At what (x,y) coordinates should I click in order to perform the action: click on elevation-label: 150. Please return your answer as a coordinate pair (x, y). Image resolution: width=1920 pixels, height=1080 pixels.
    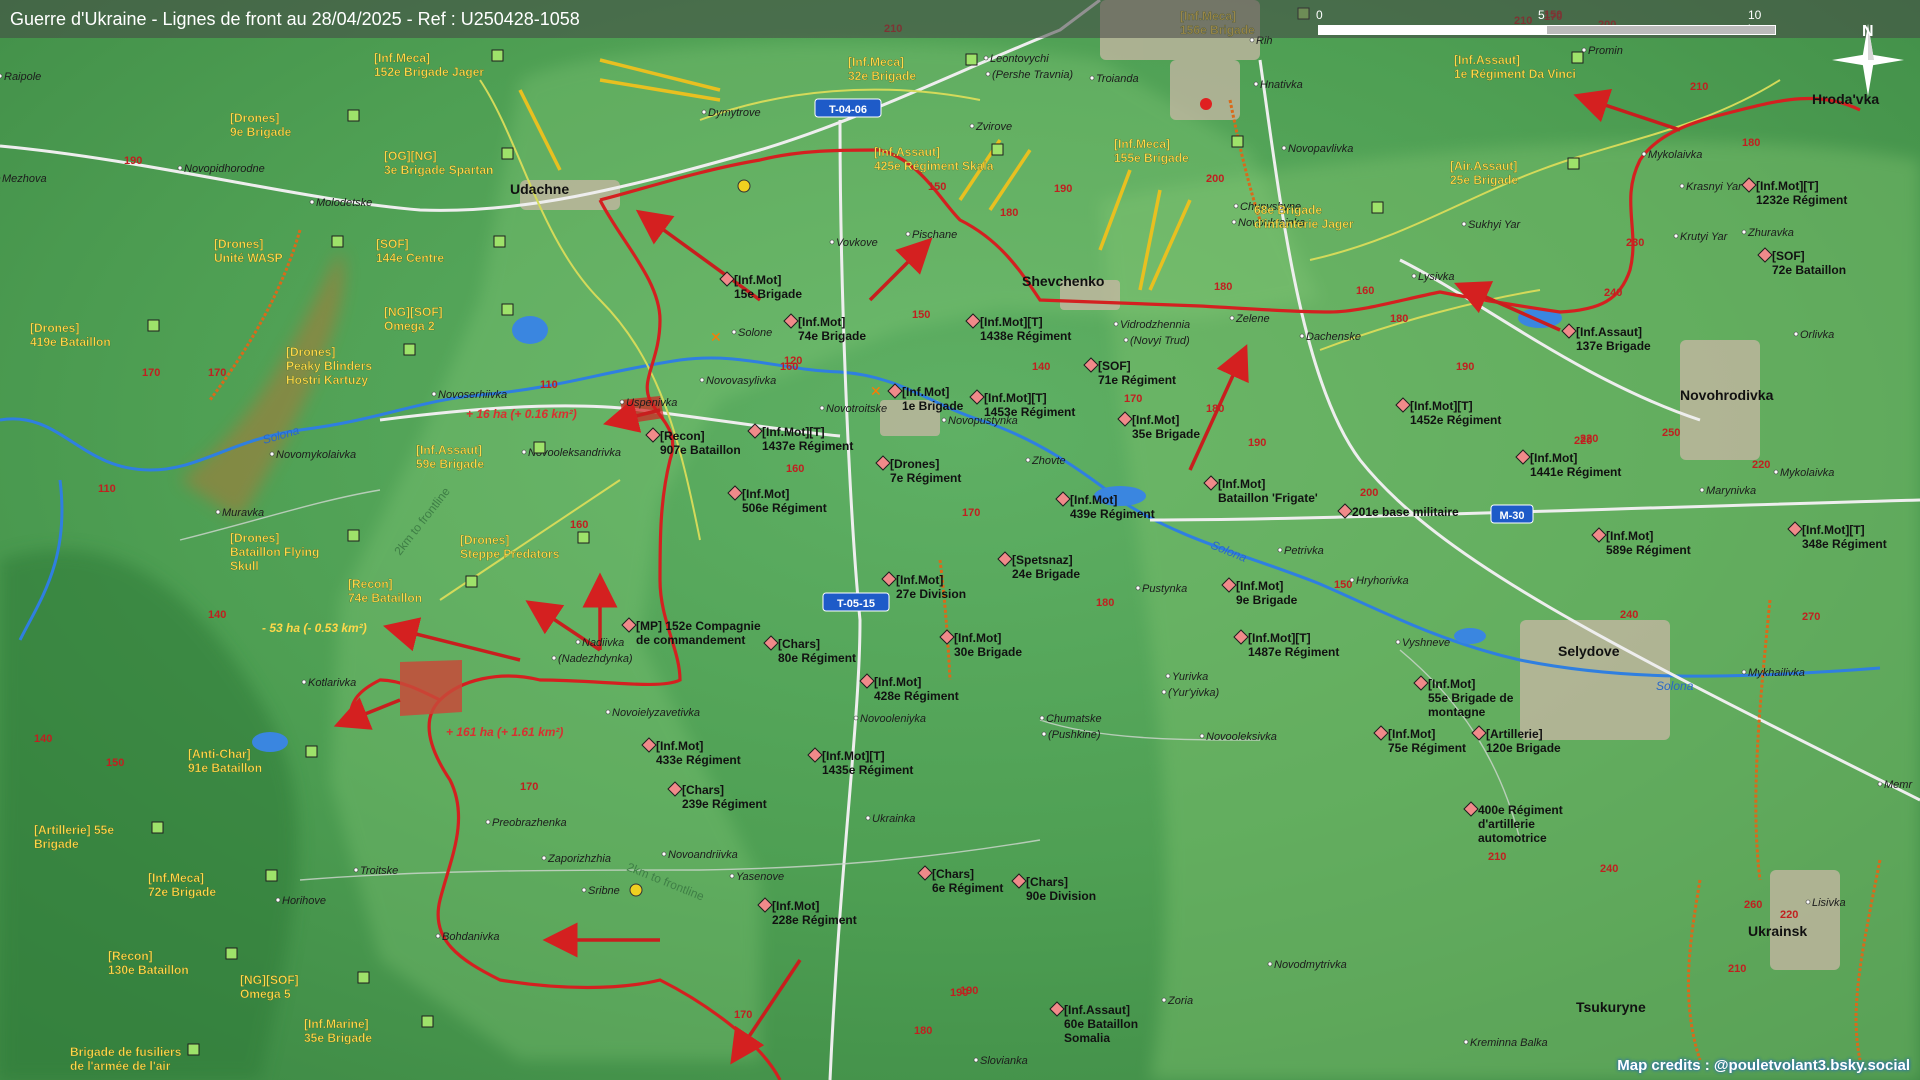
    Looking at the image, I should click on (1343, 585).